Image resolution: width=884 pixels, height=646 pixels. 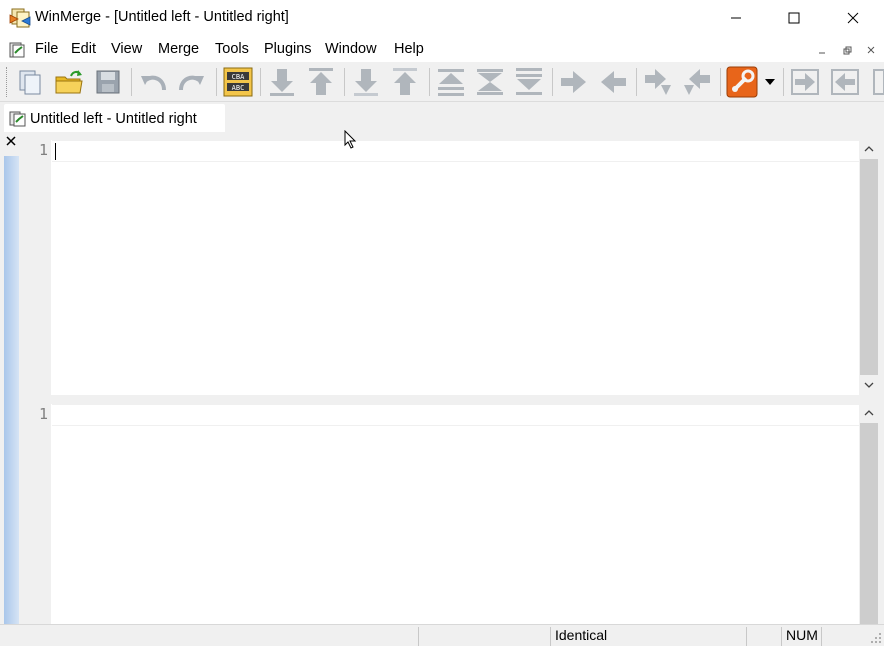 I want to click on next-conflict-button, so click(x=366, y=82).